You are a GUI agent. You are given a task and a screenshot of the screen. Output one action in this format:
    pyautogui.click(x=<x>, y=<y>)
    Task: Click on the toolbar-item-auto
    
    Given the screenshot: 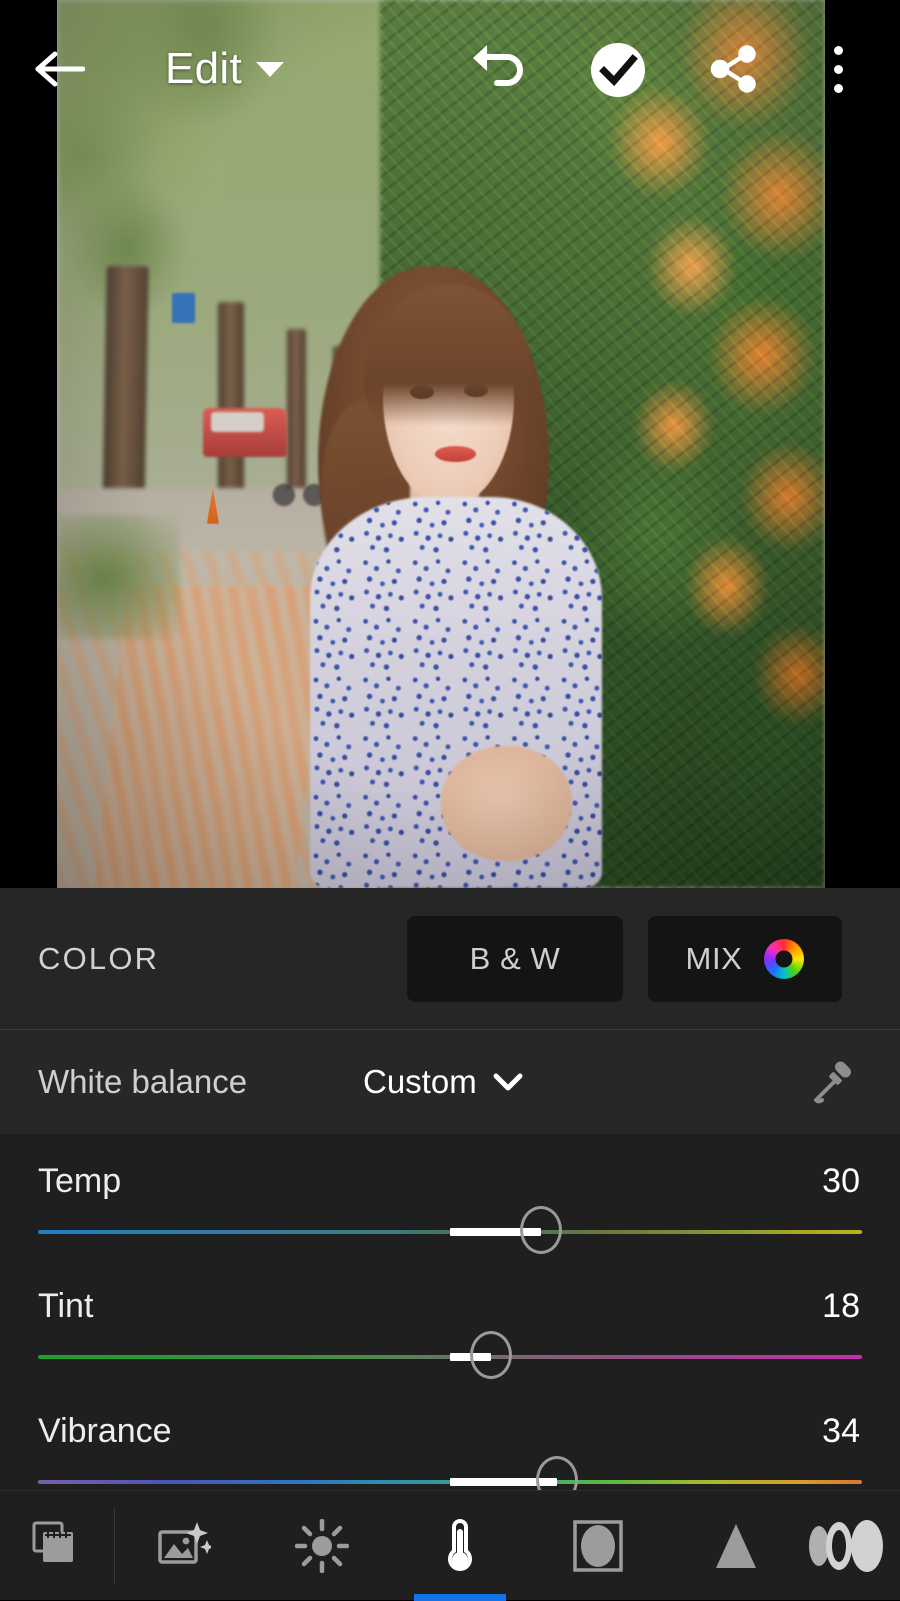 What is the action you would take?
    pyautogui.click(x=184, y=1546)
    